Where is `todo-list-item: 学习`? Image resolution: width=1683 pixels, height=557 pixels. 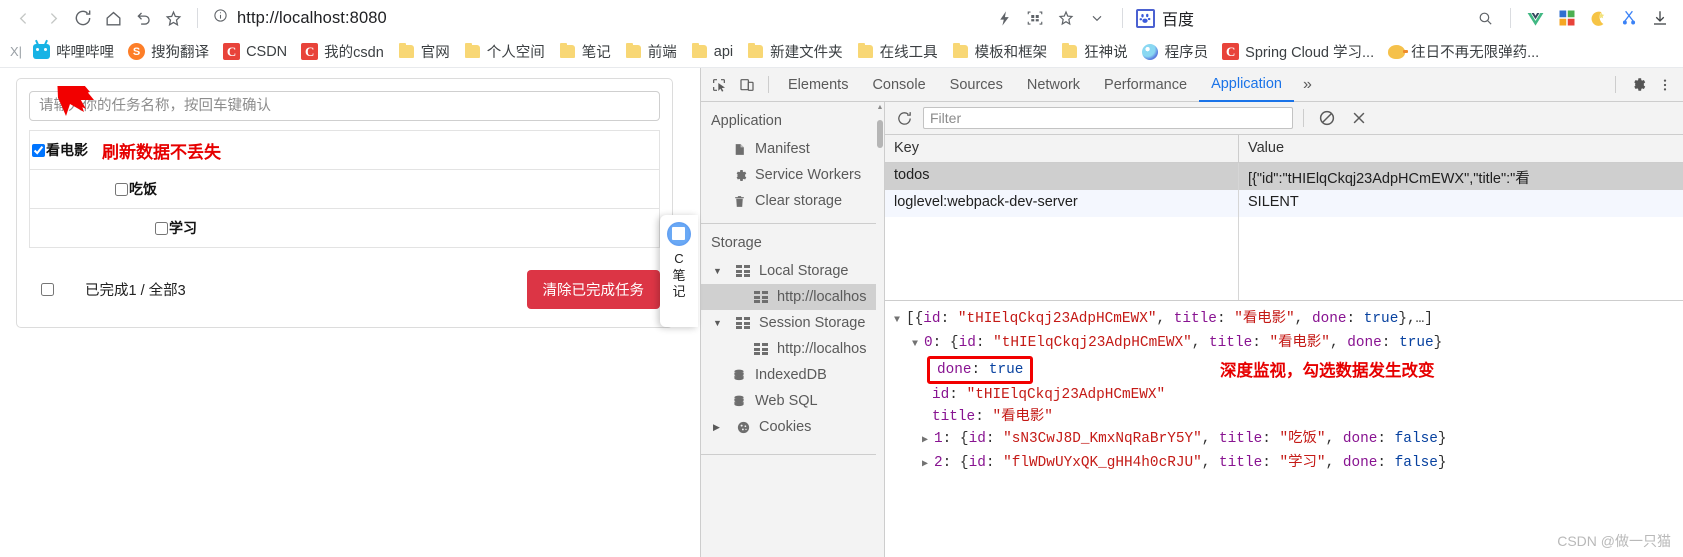 todo-list-item: 学习 is located at coordinates (344, 227).